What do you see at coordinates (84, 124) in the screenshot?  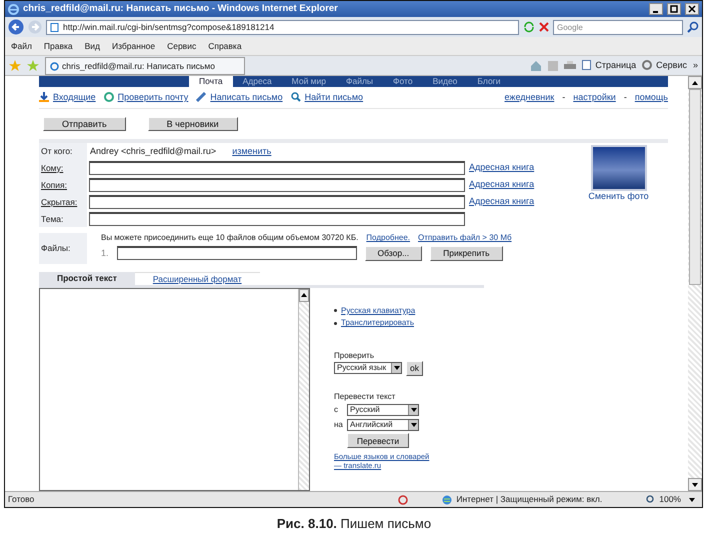 I see `send-button: Отправить` at bounding box center [84, 124].